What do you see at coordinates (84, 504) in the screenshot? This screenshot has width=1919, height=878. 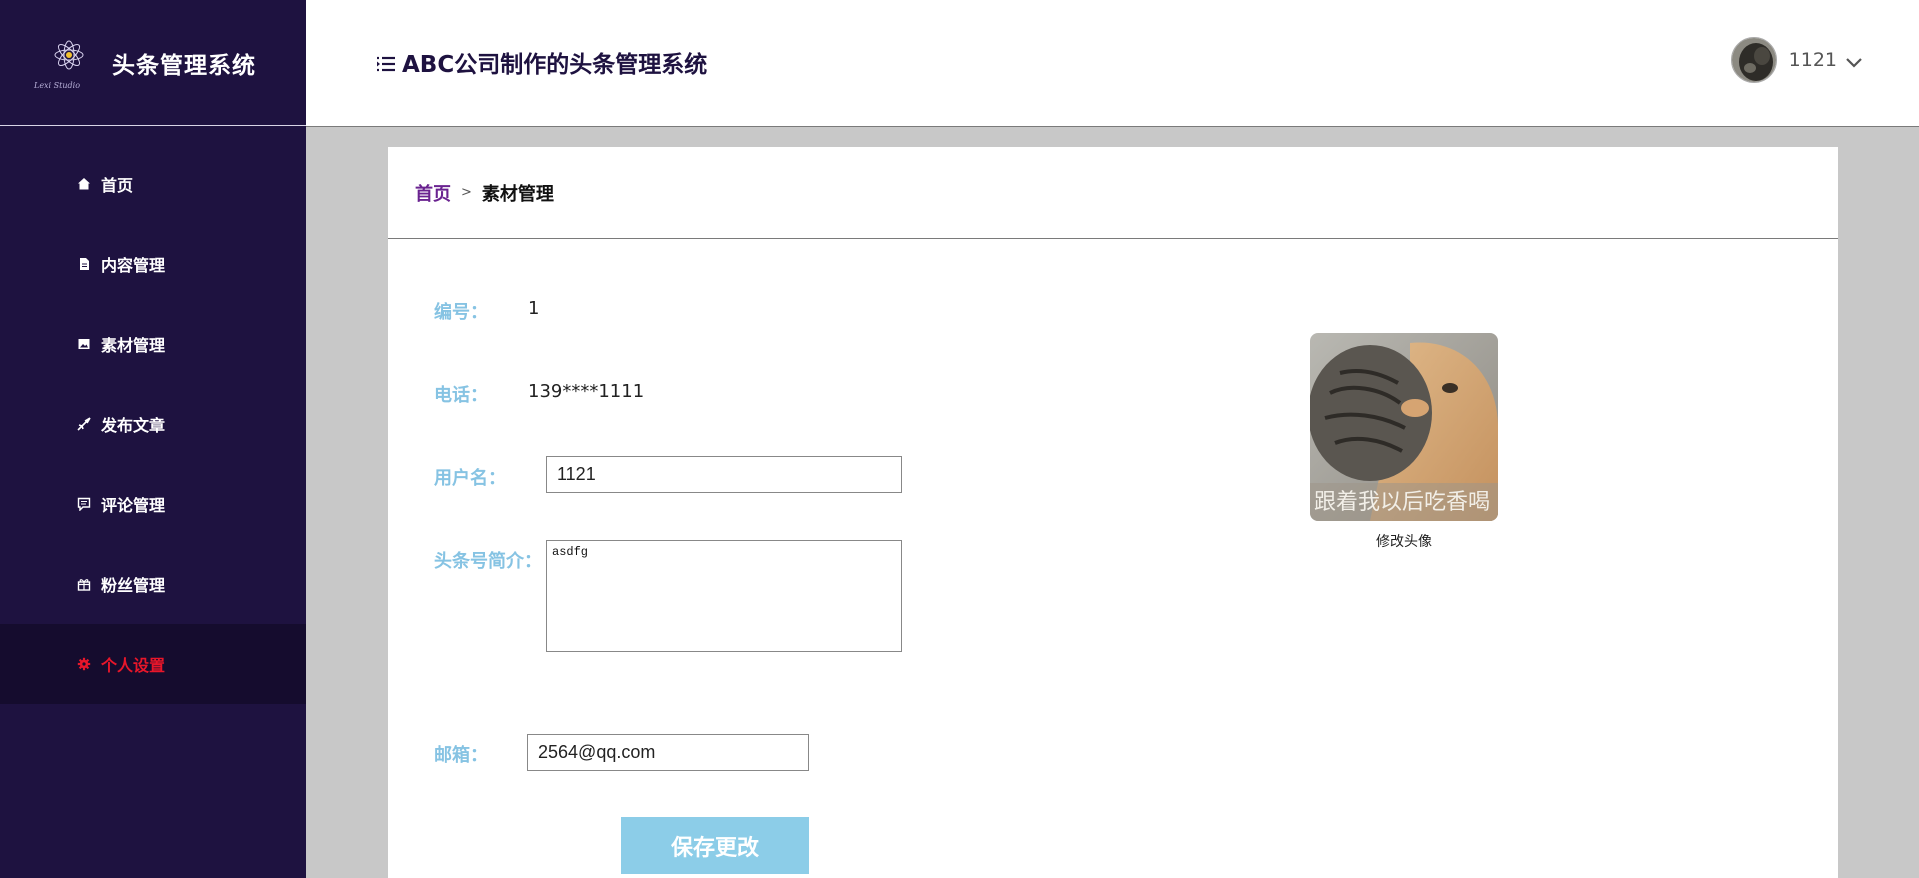 I see `comment-icon` at bounding box center [84, 504].